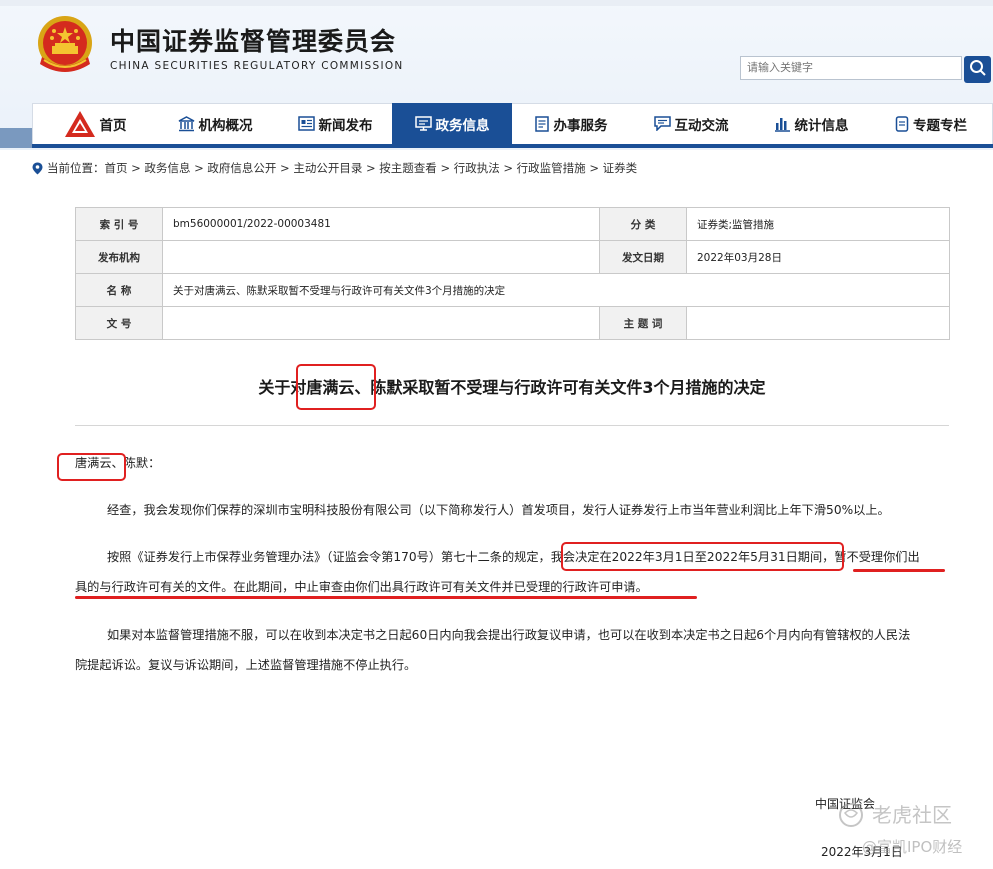 The width and height of the screenshot is (993, 869). I want to click on logo-icon, so click(80, 124).